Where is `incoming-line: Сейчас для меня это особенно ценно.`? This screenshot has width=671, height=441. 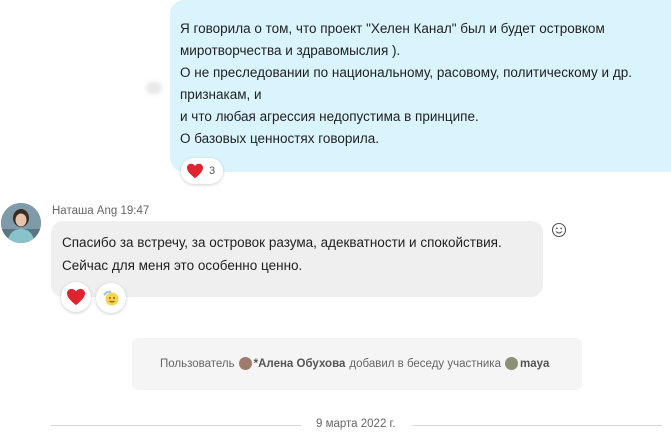 incoming-line: Сейчас для меня это особенно ценно. is located at coordinates (182, 265).